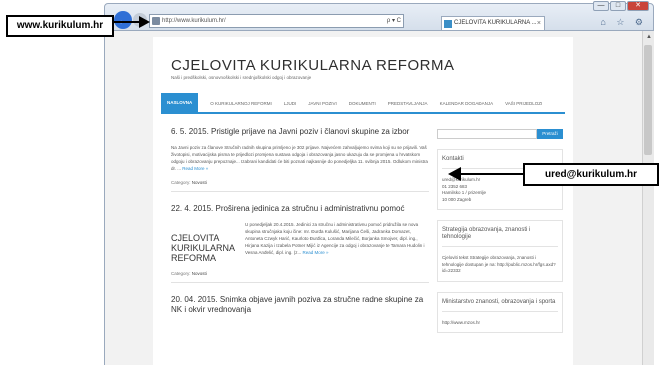 This screenshot has height=365, width=664. What do you see at coordinates (140, 20) in the screenshot?
I see `forward-arrow-icon: →` at bounding box center [140, 20].